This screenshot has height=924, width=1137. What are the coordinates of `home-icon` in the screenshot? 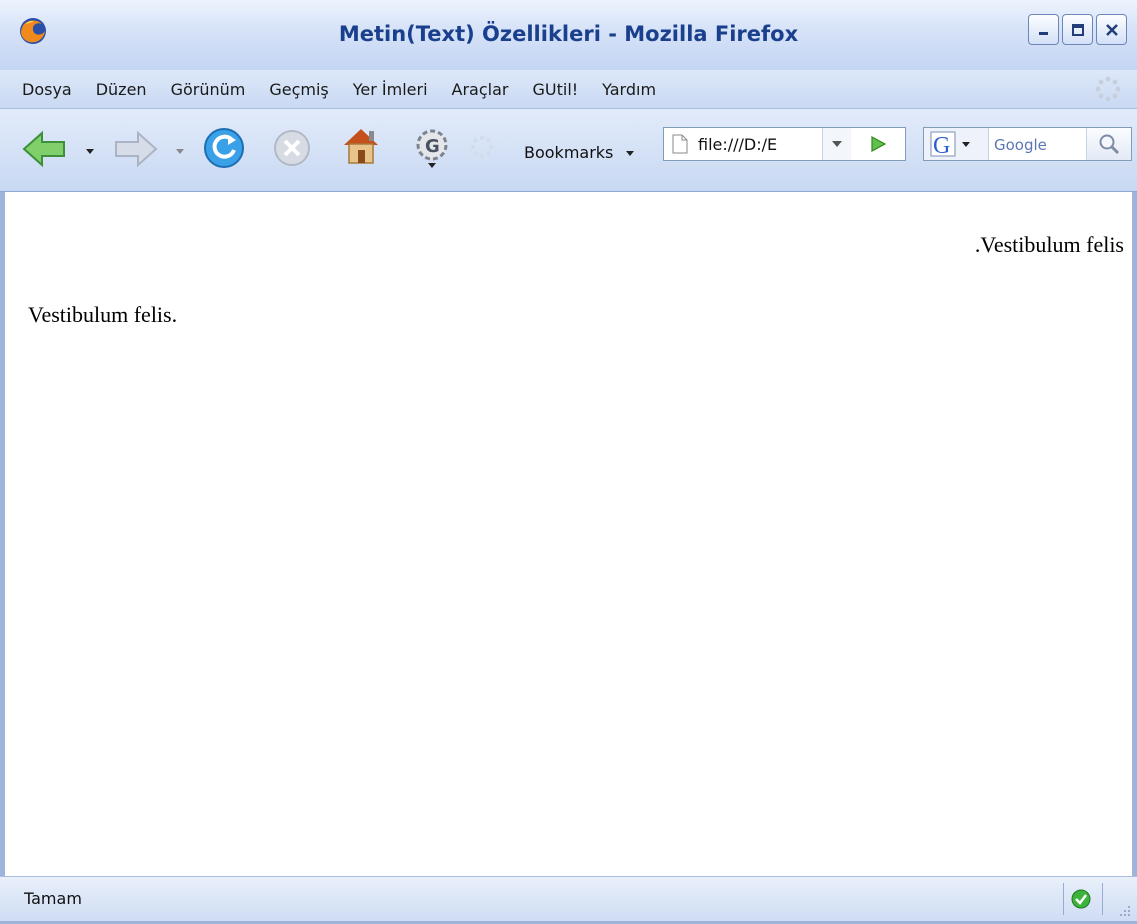 It's located at (361, 146).